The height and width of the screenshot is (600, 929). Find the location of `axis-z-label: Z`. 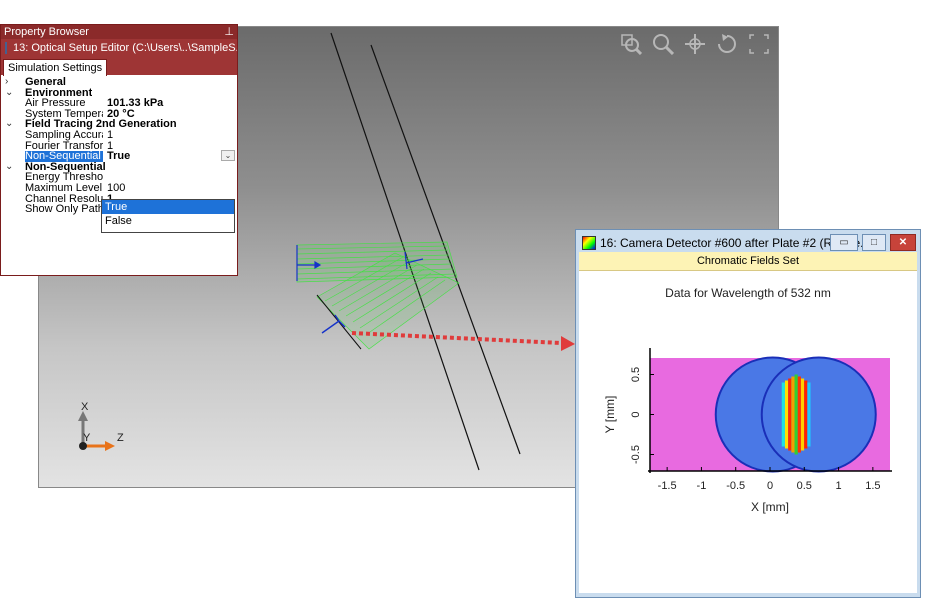

axis-z-label: Z is located at coordinates (120, 438).